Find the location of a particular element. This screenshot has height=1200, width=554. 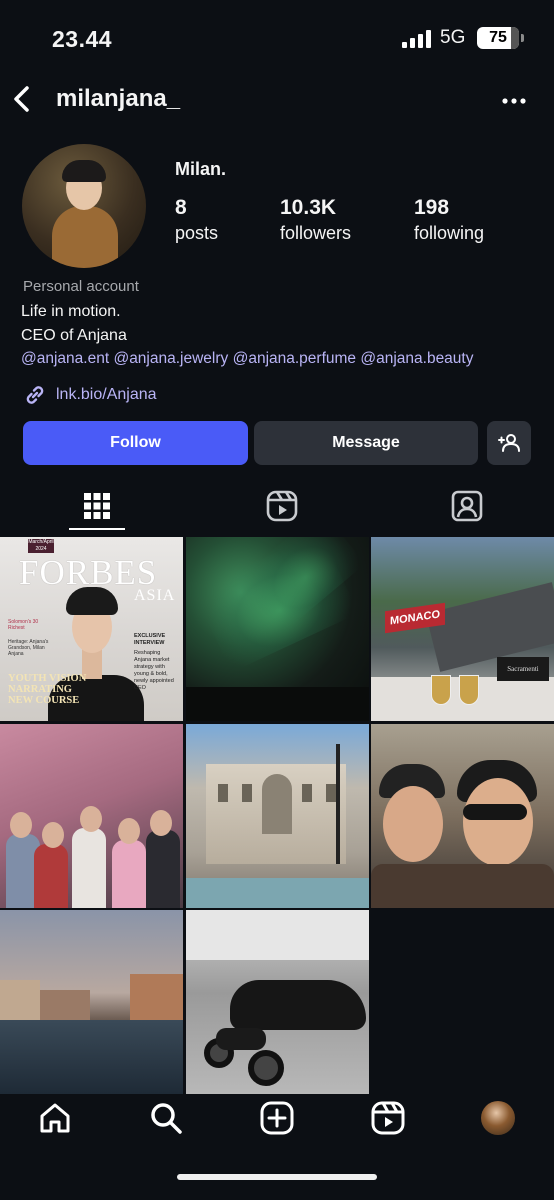

post-thumbnail-fountain is located at coordinates (277, 816).